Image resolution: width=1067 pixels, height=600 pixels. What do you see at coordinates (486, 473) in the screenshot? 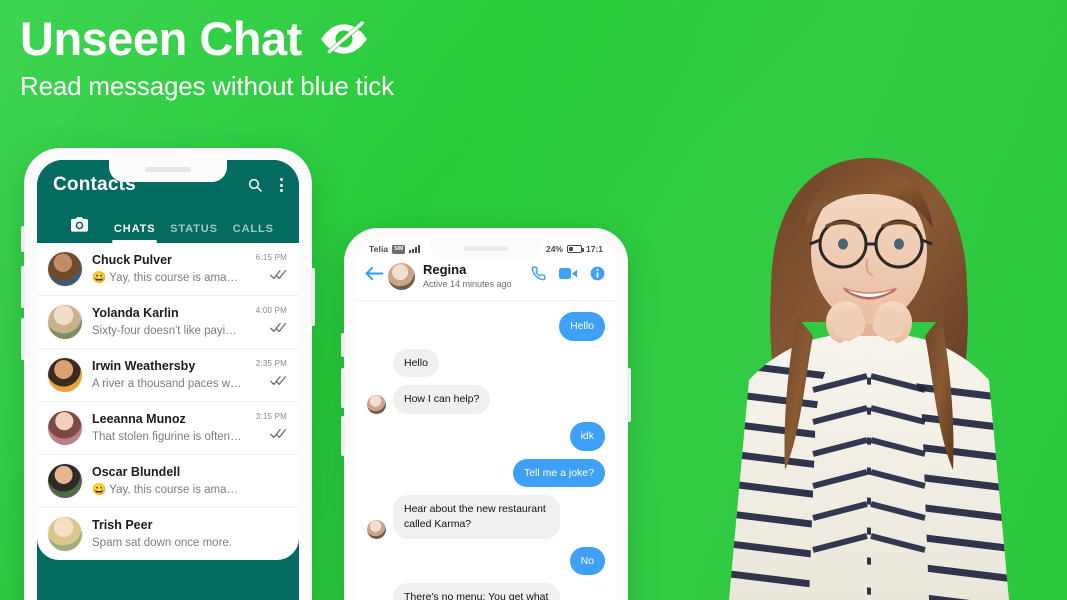
I see `outgoing-message: Tell me a joke?` at bounding box center [486, 473].